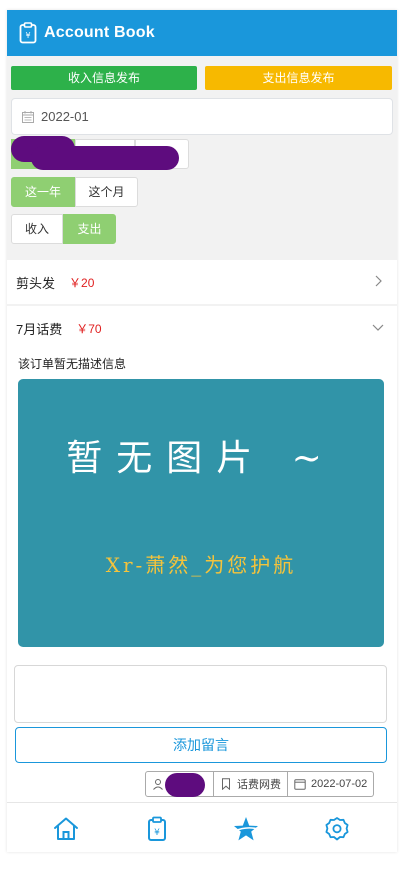 Image resolution: width=403 pixels, height=871 pixels. I want to click on record-name: 7月话费, so click(39, 329).